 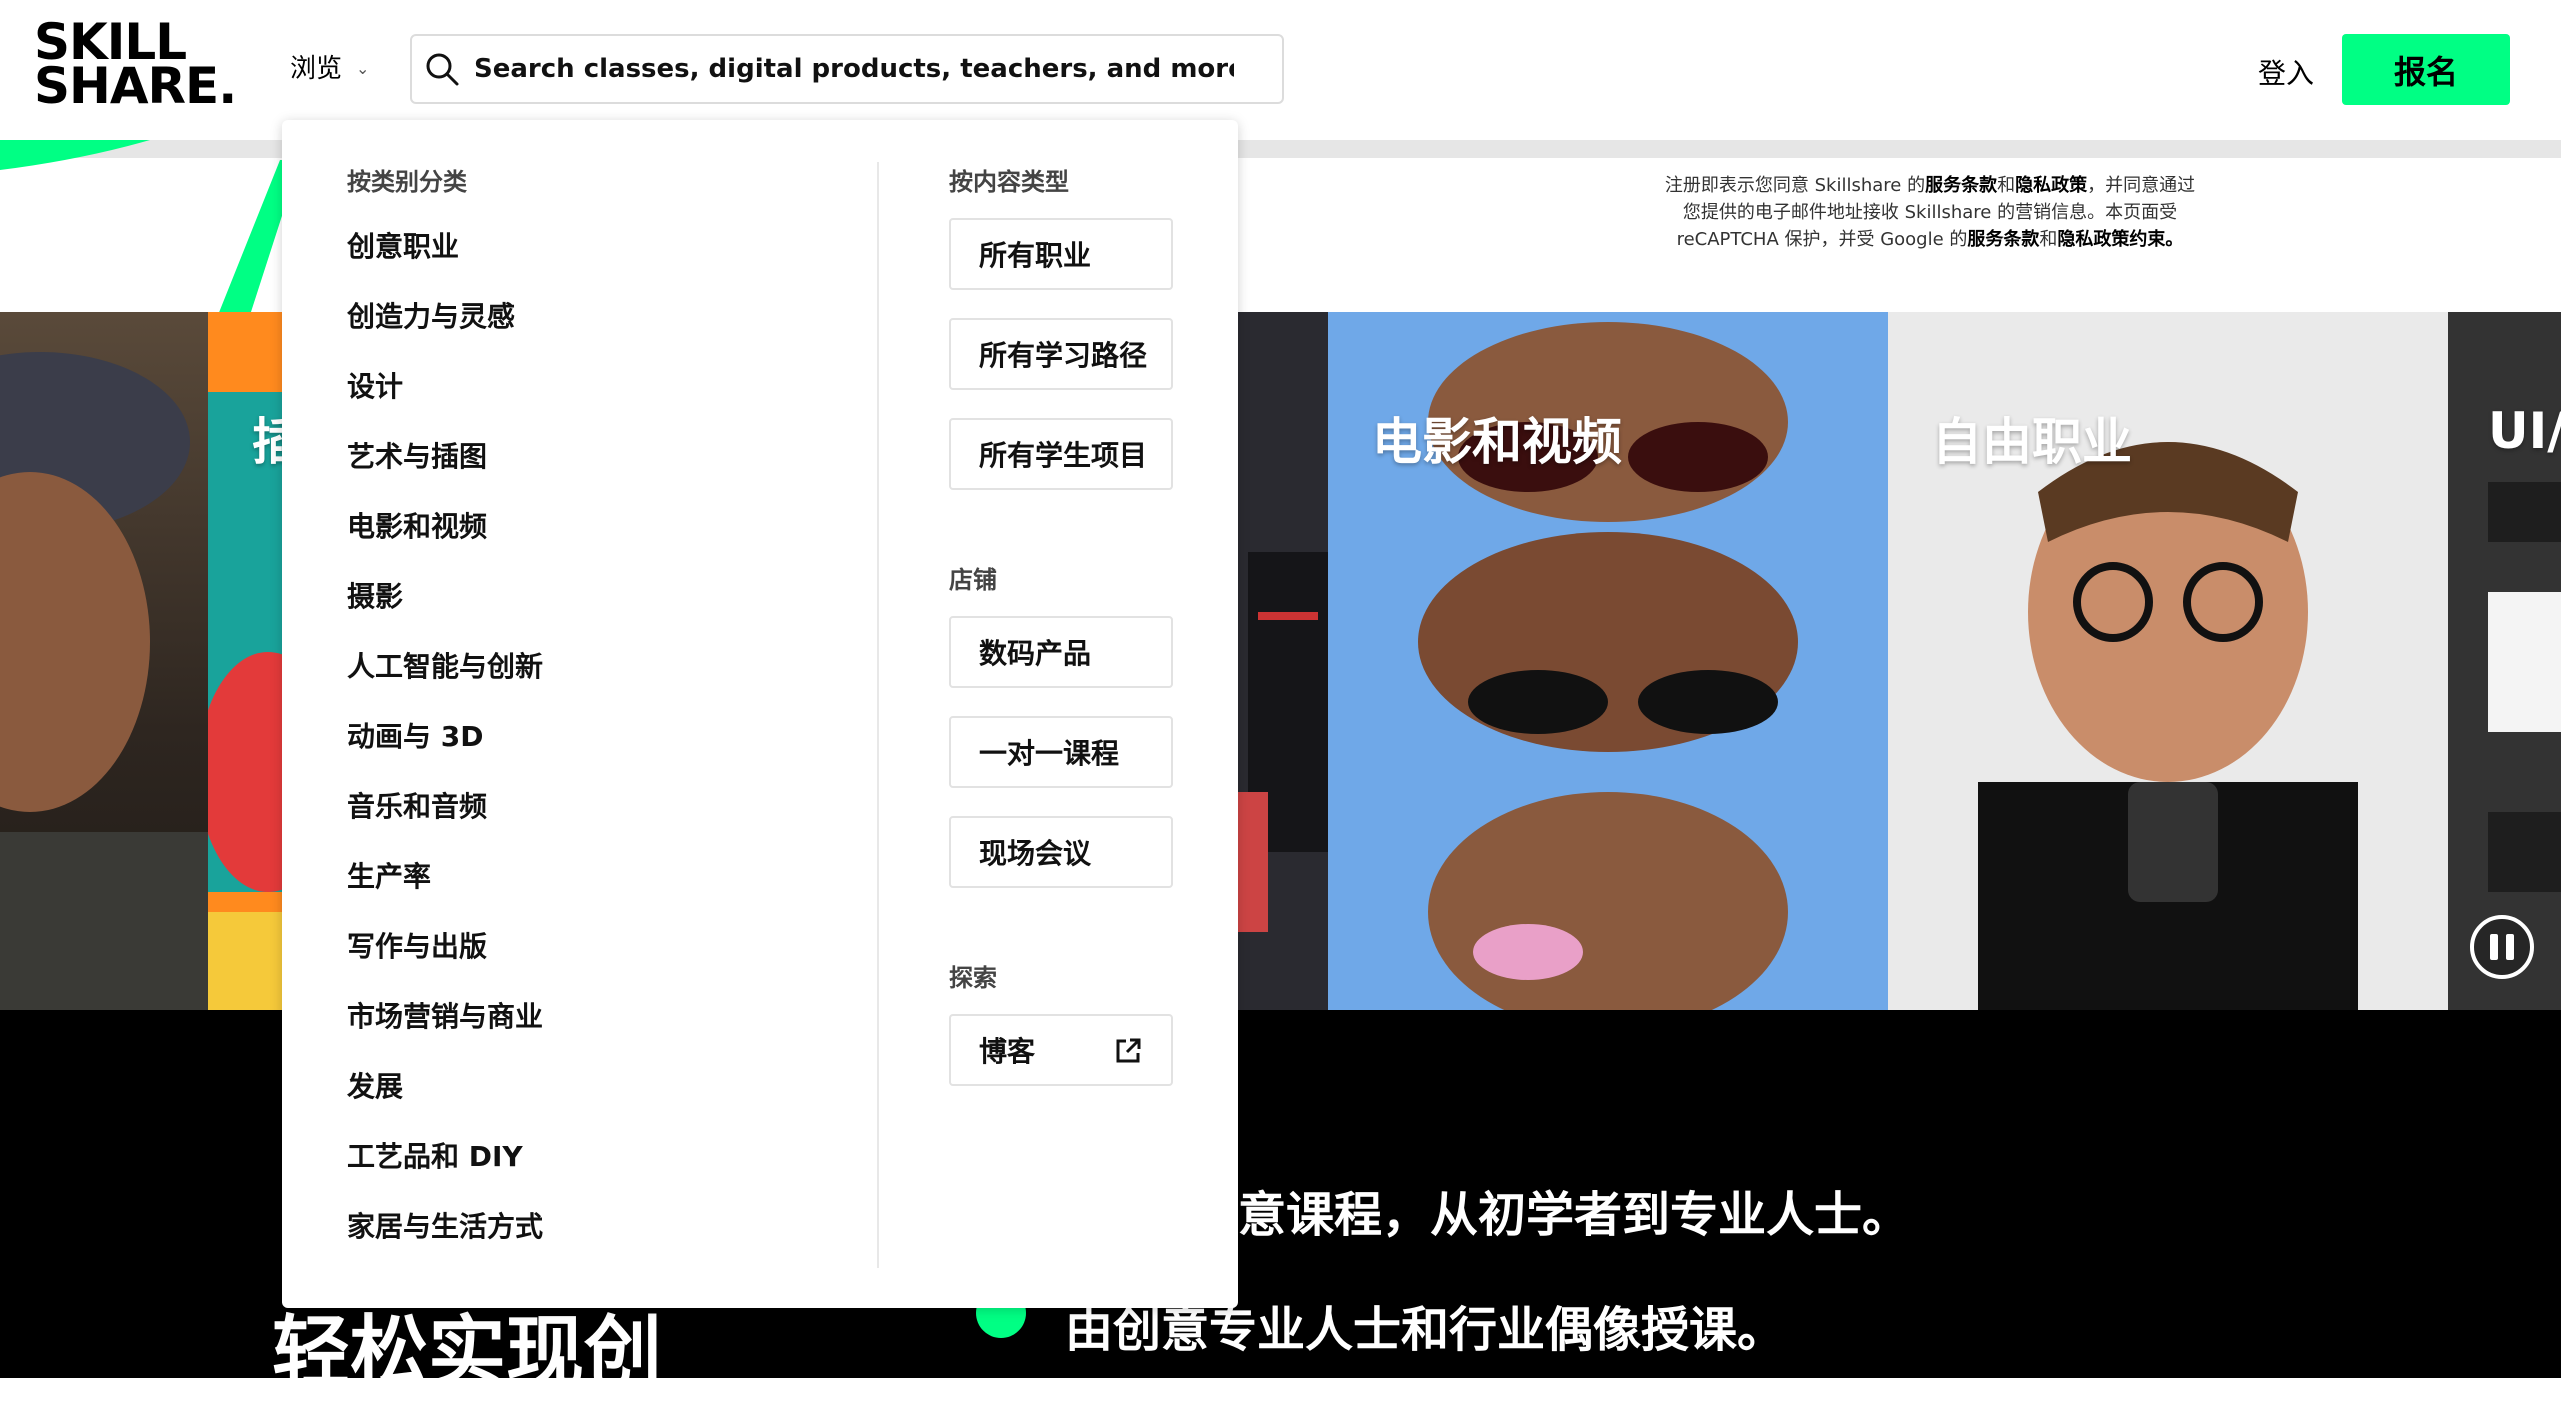 What do you see at coordinates (445, 547) in the screenshot?
I see `category-item: 电影和视频` at bounding box center [445, 547].